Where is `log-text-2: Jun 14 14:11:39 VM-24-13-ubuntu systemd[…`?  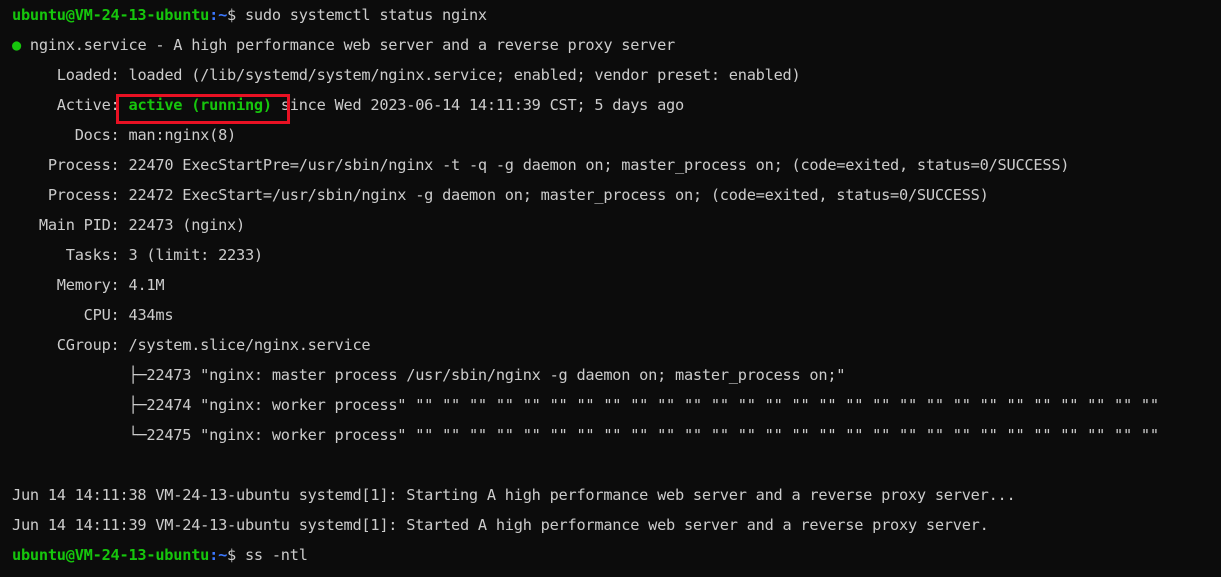
log-text-2: Jun 14 14:11:39 VM-24-13-ubuntu systemd[… is located at coordinates (500, 525).